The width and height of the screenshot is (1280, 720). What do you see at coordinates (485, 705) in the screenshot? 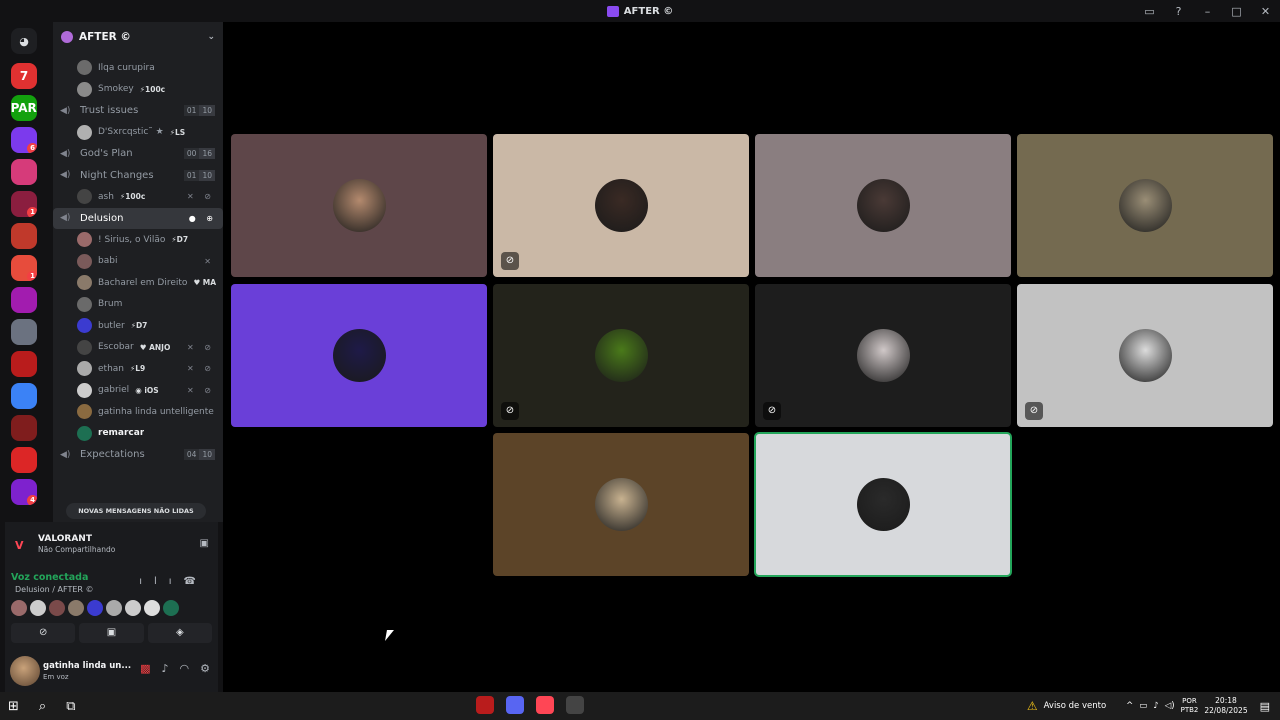
I see `taskbar-app-icon` at bounding box center [485, 705].